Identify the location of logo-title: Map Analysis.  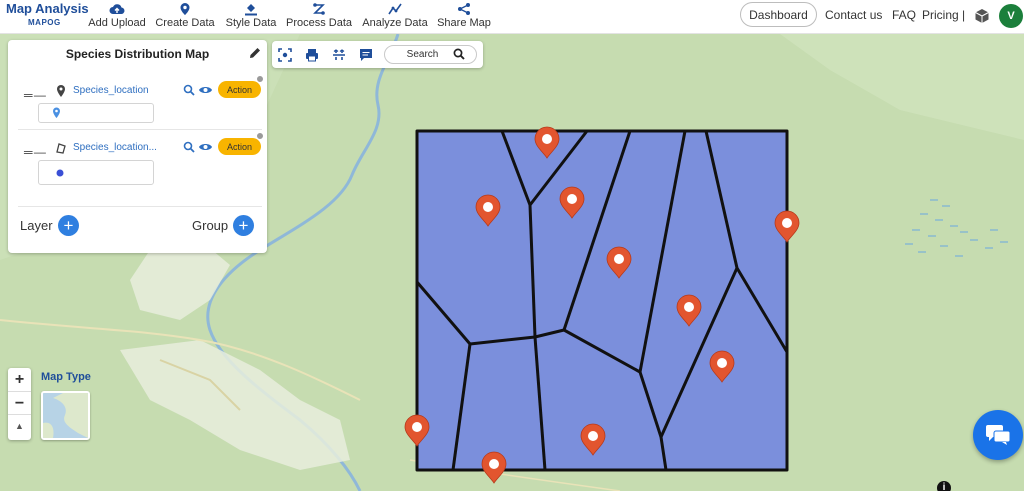
(47, 8).